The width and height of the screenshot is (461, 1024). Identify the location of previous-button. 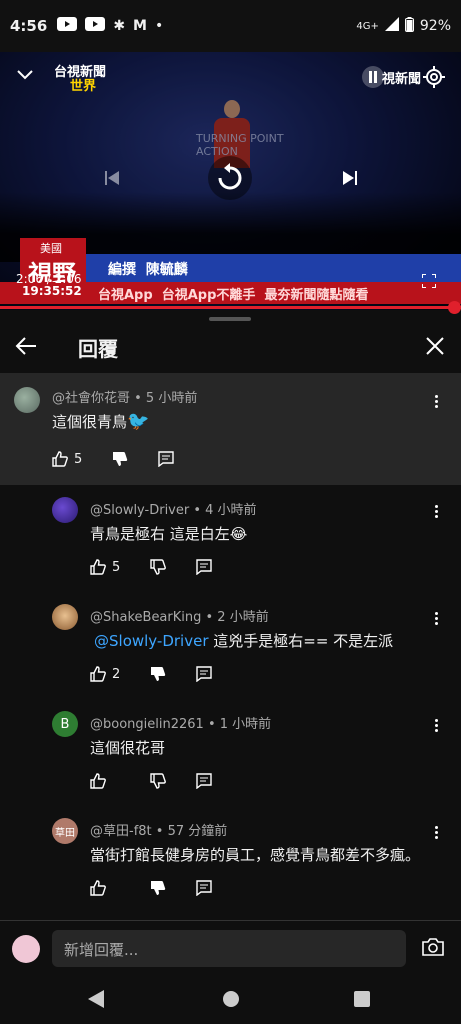
(112, 178).